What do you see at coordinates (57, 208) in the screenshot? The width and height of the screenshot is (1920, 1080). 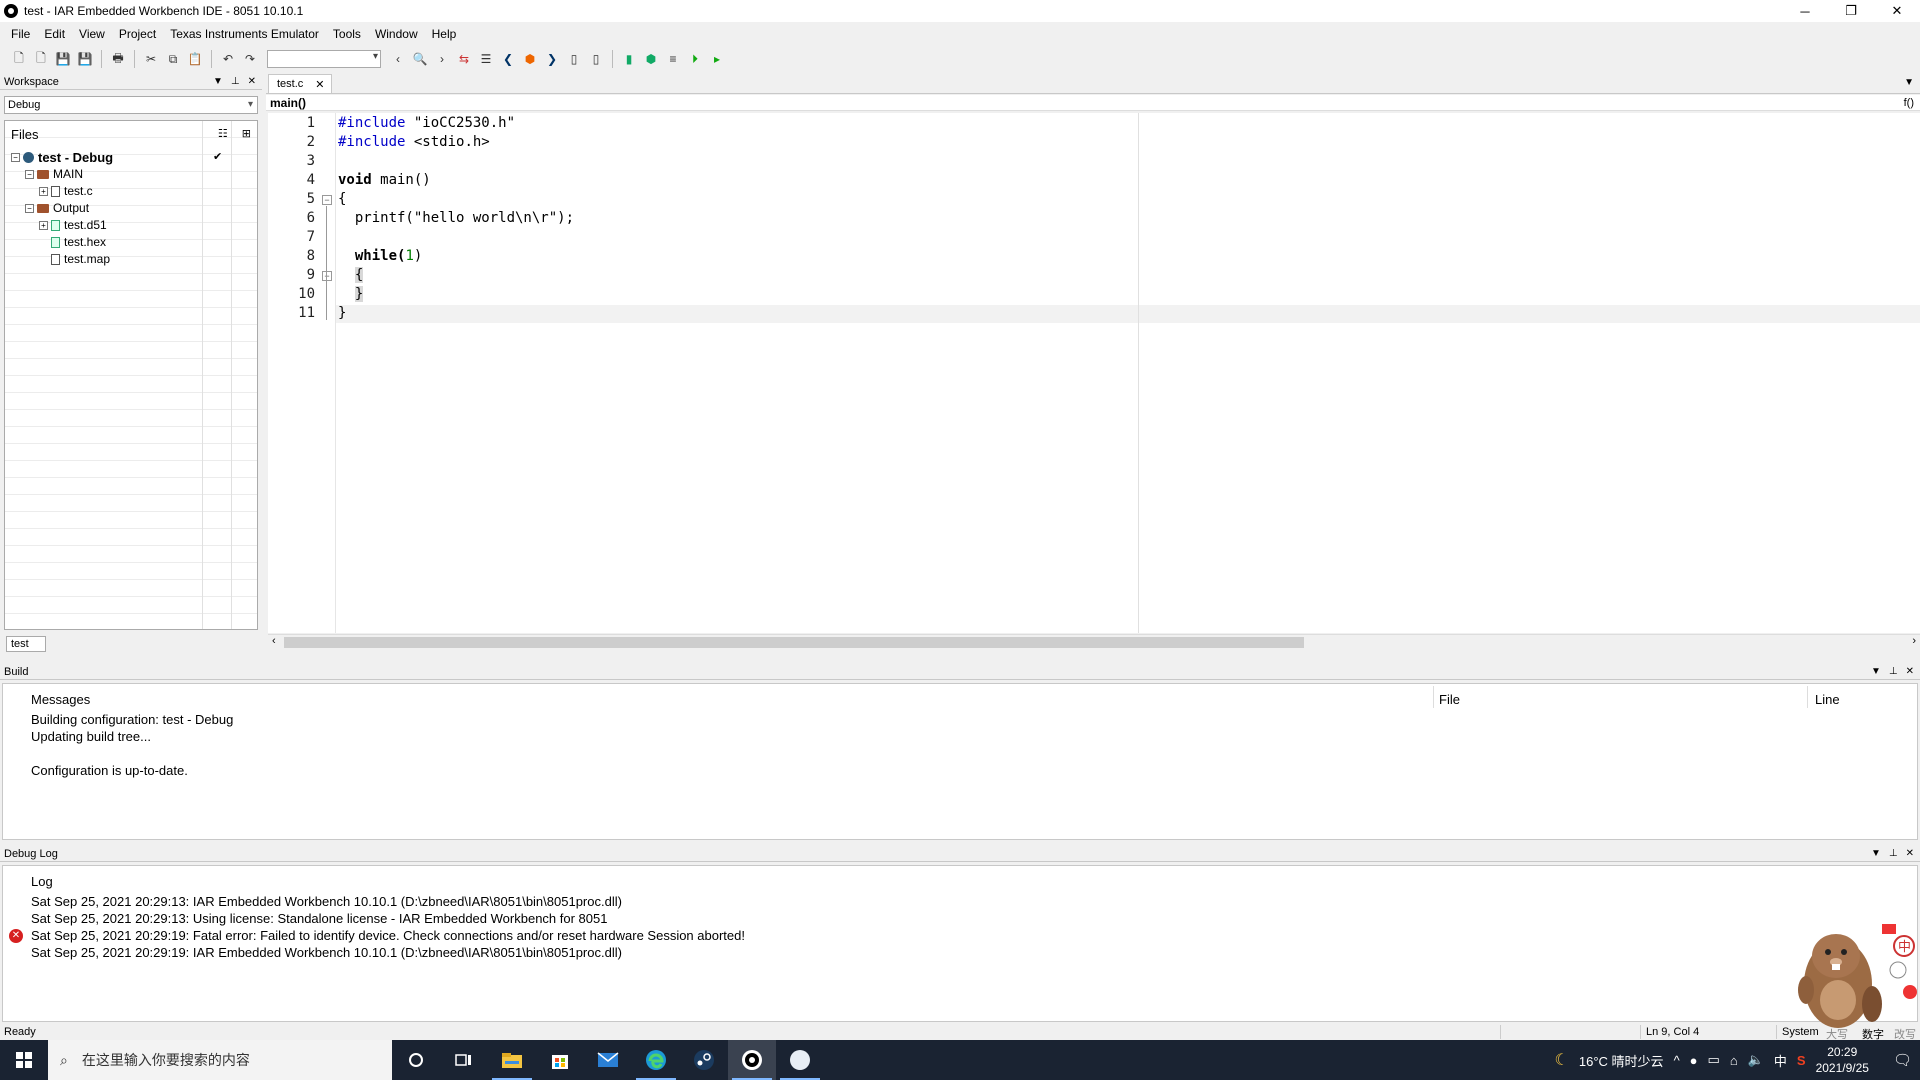 I see `tree-item: − Output` at bounding box center [57, 208].